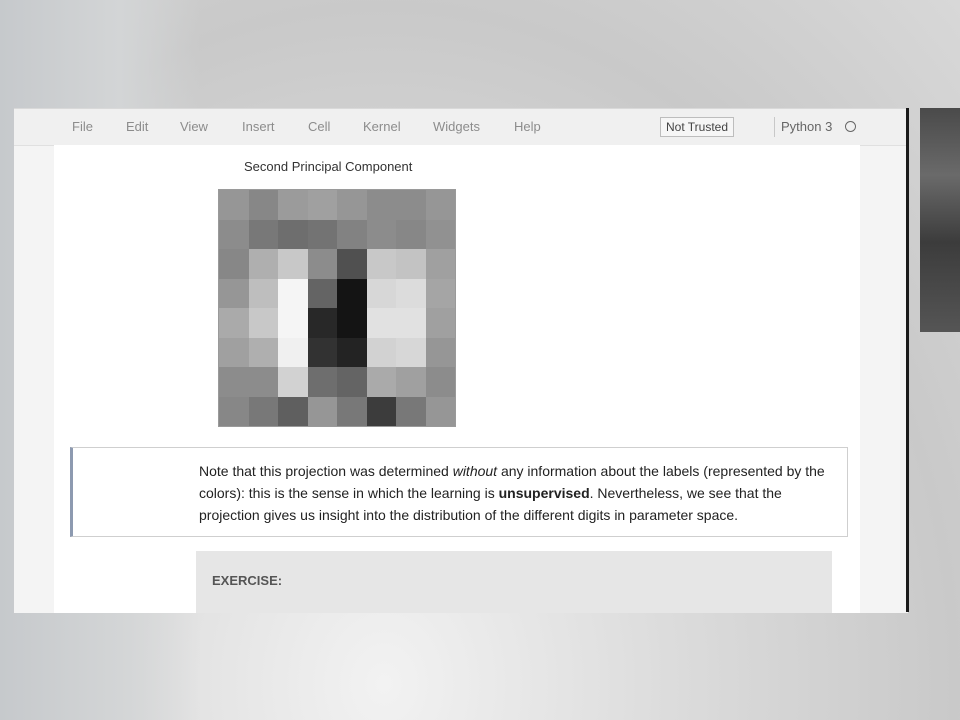  I want to click on menu-help: Help, so click(527, 126).